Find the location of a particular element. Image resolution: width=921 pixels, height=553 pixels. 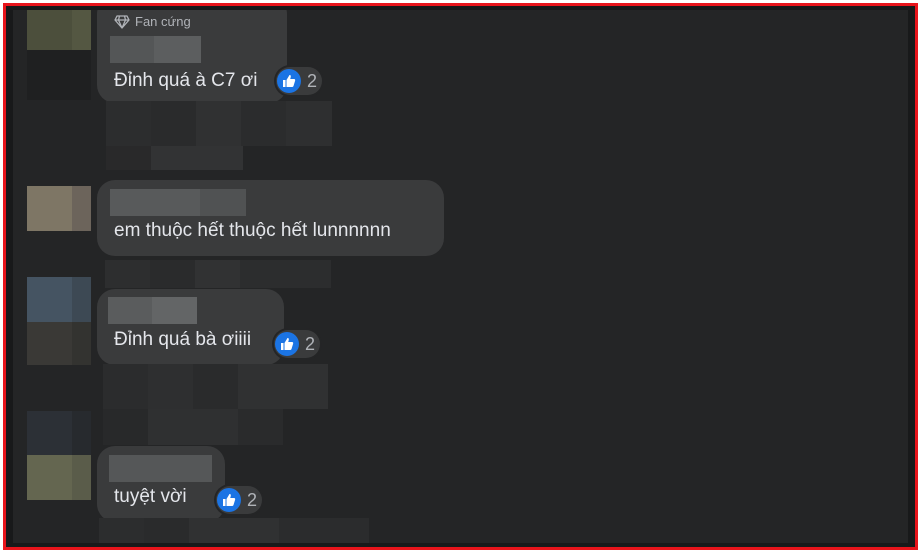

comment-text: Đỉnh quá bà ơiiii is located at coordinates (183, 339).